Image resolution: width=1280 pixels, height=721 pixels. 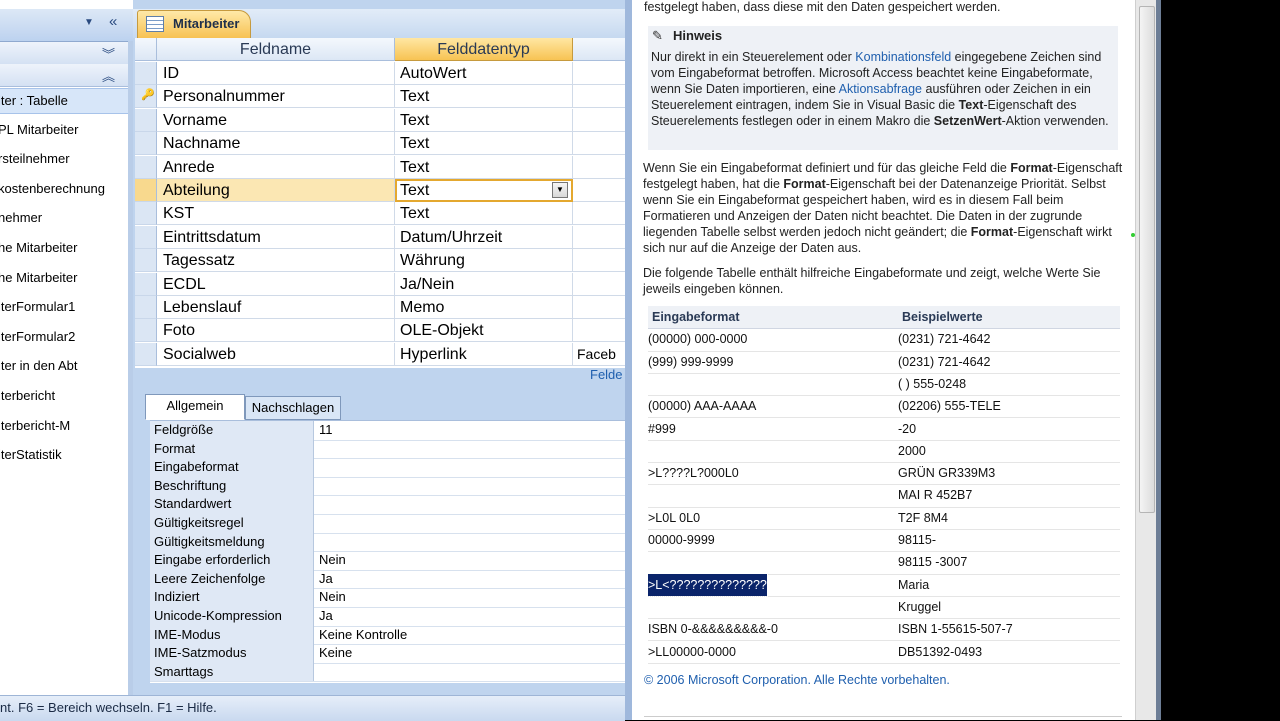 What do you see at coordinates (880, 89) in the screenshot?
I see `link-aktionsabfrage: Aktionsabfrage` at bounding box center [880, 89].